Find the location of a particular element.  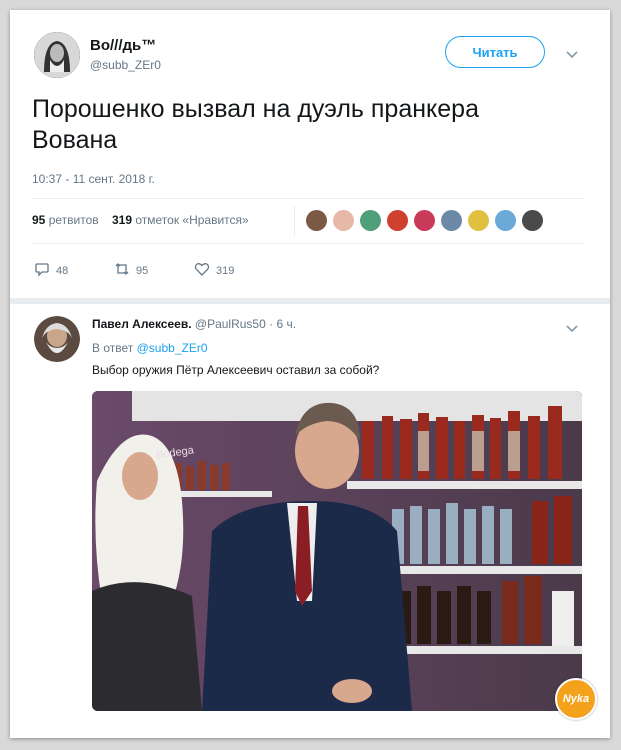

reply-header: Павел Алексеев. @PaulRus50 · 6 ч. is located at coordinates (194, 324).